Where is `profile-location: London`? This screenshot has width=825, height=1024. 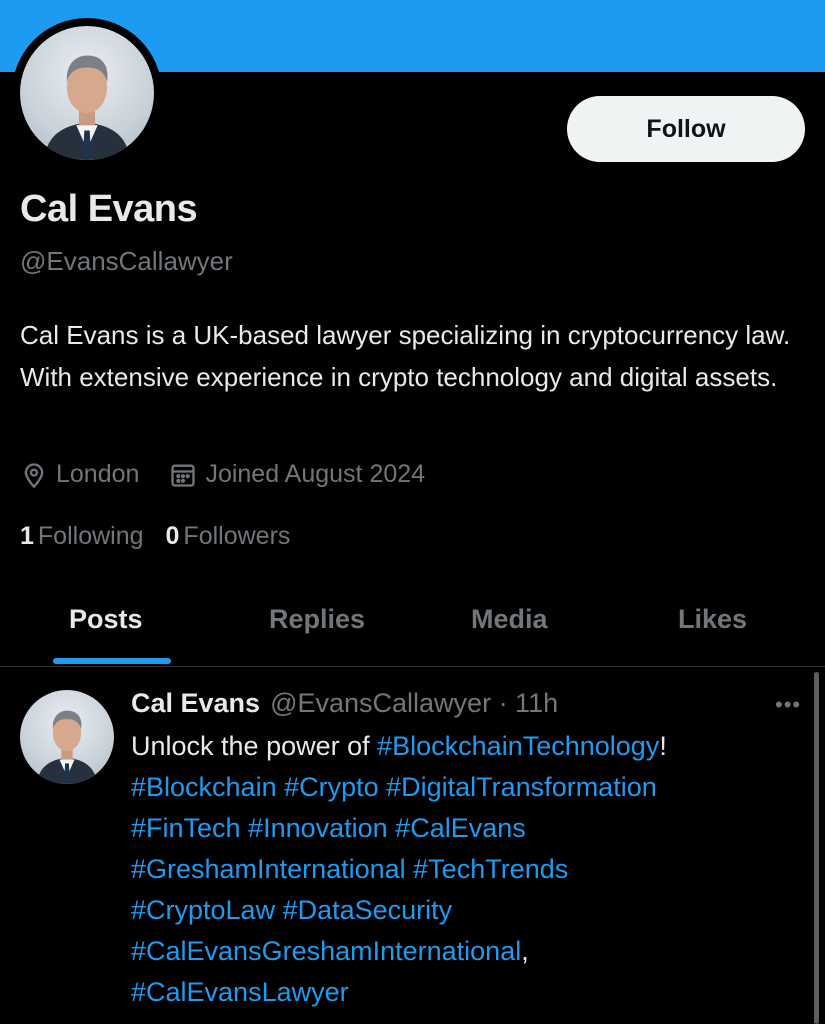 profile-location: London is located at coordinates (79, 474).